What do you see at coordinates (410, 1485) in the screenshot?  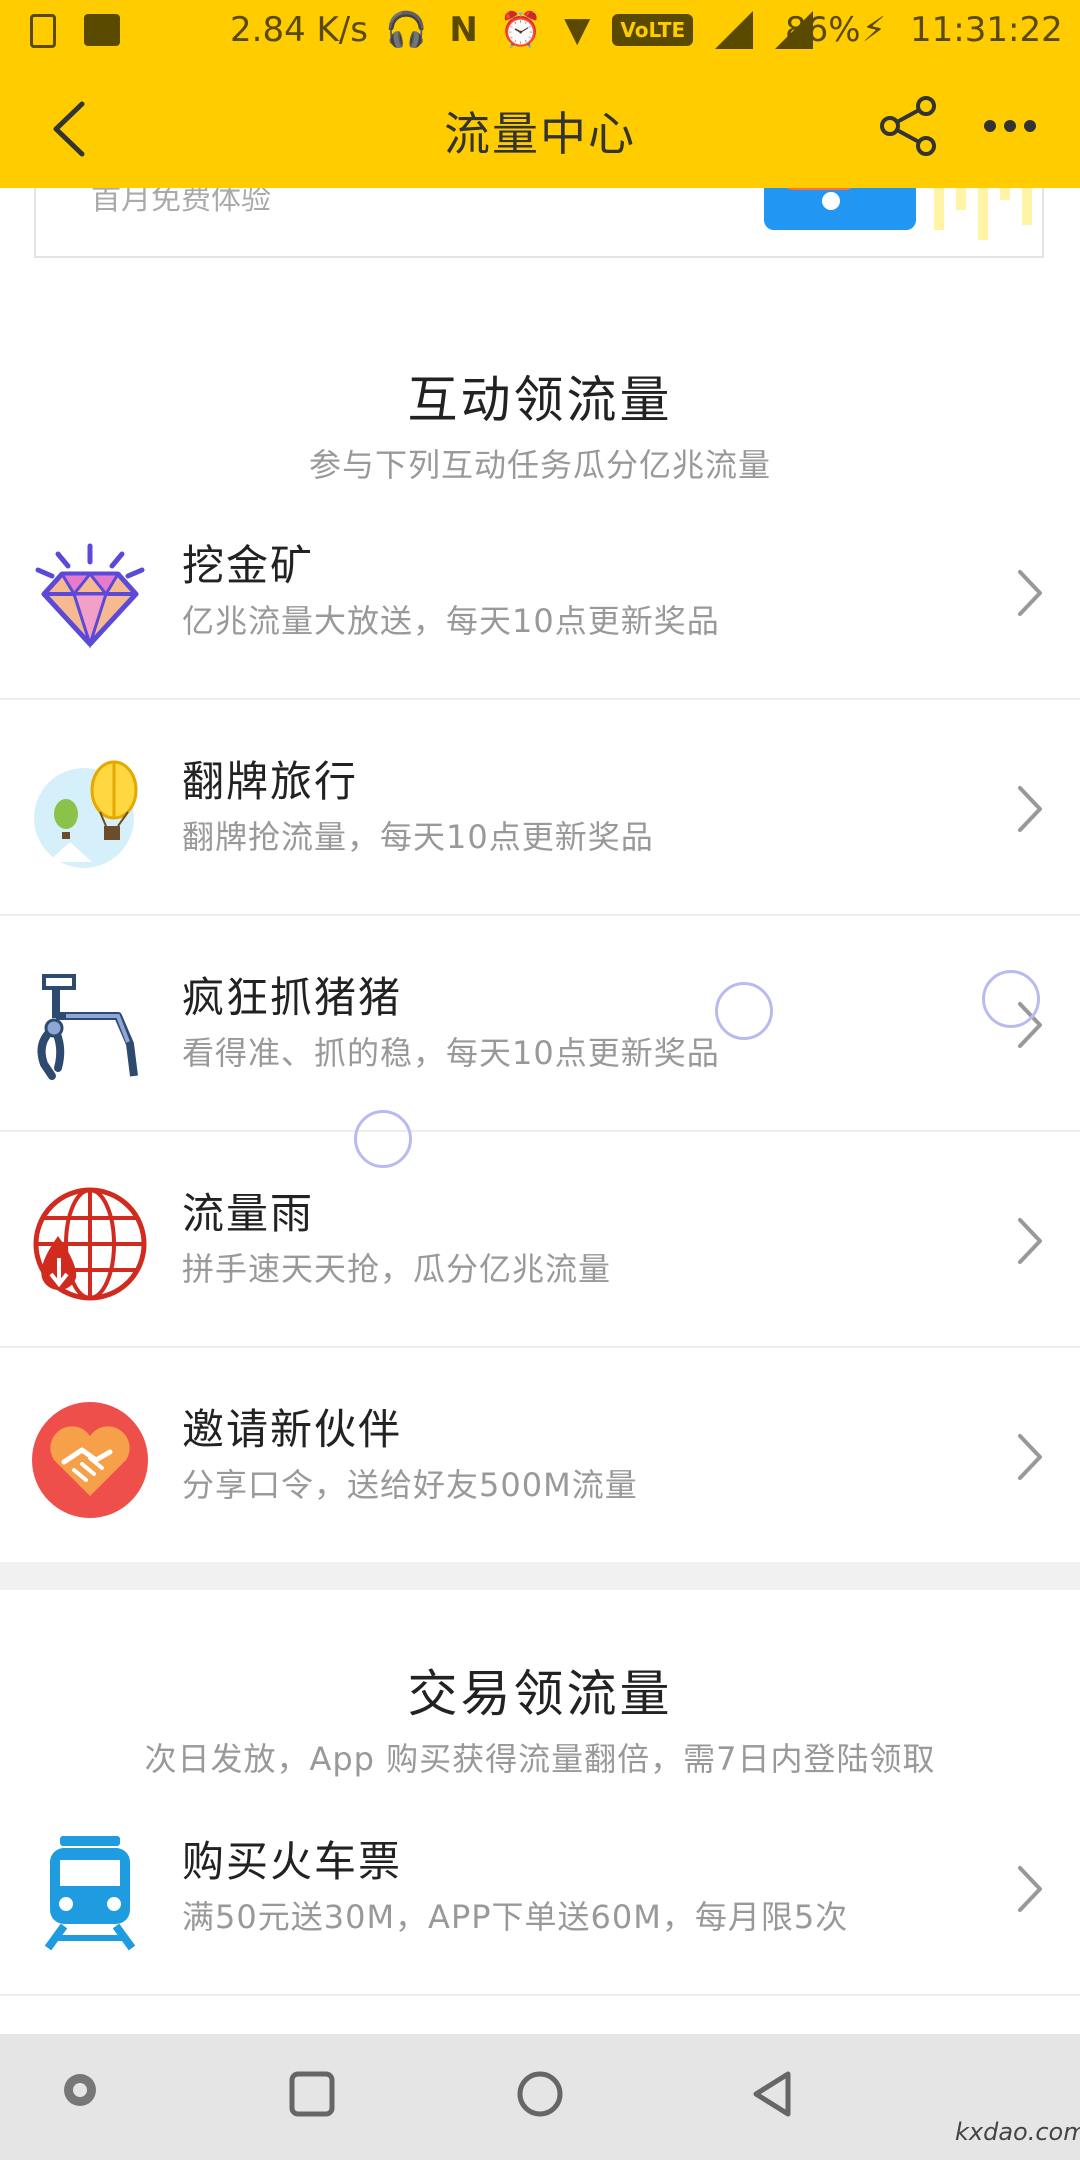 I see `item-desc: 分享口令，送给好友500M流量` at bounding box center [410, 1485].